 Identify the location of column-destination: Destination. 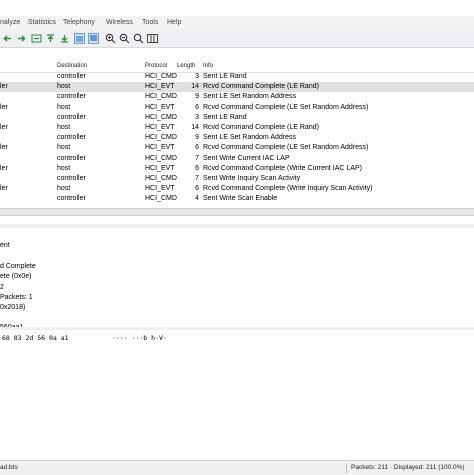
(72, 66).